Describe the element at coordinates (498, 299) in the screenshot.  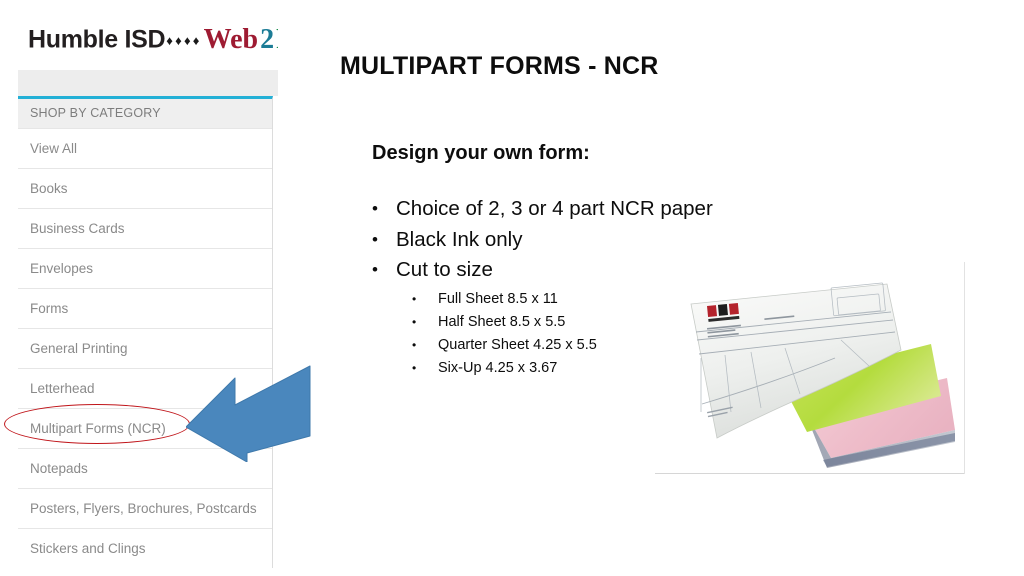
I see `list-item-label: Full Sheet 8.5 x 11` at that location.